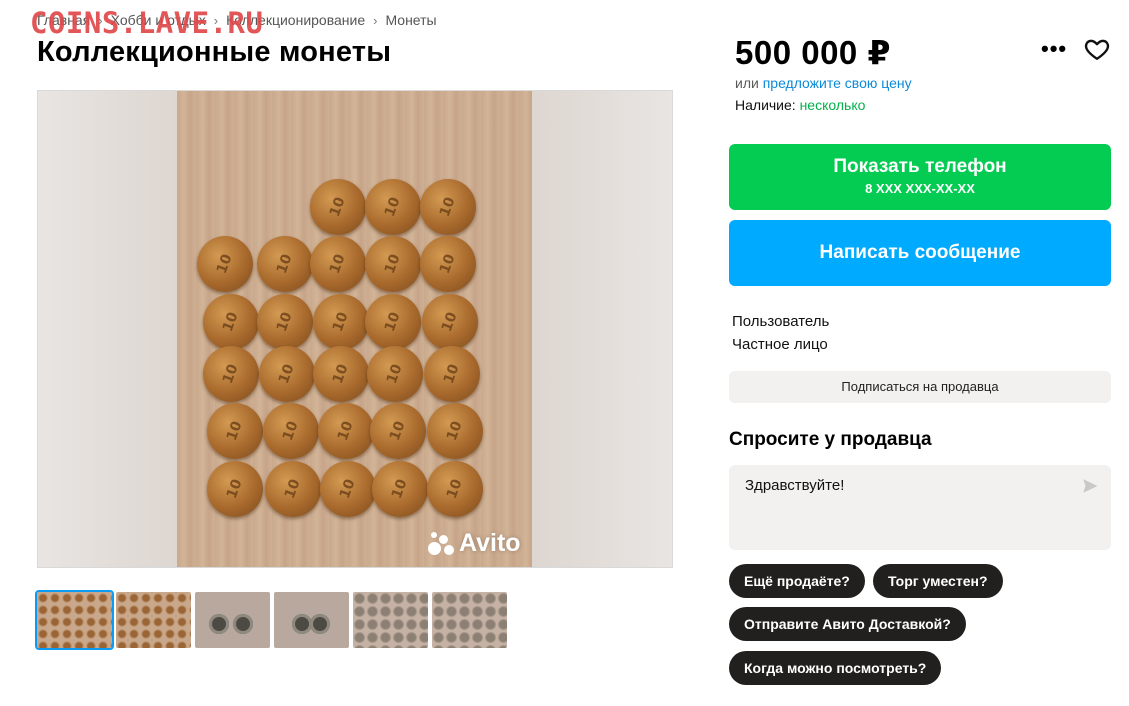 The height and width of the screenshot is (706, 1129). What do you see at coordinates (837, 83) in the screenshot?
I see `offer-price-link: предложите свою цену` at bounding box center [837, 83].